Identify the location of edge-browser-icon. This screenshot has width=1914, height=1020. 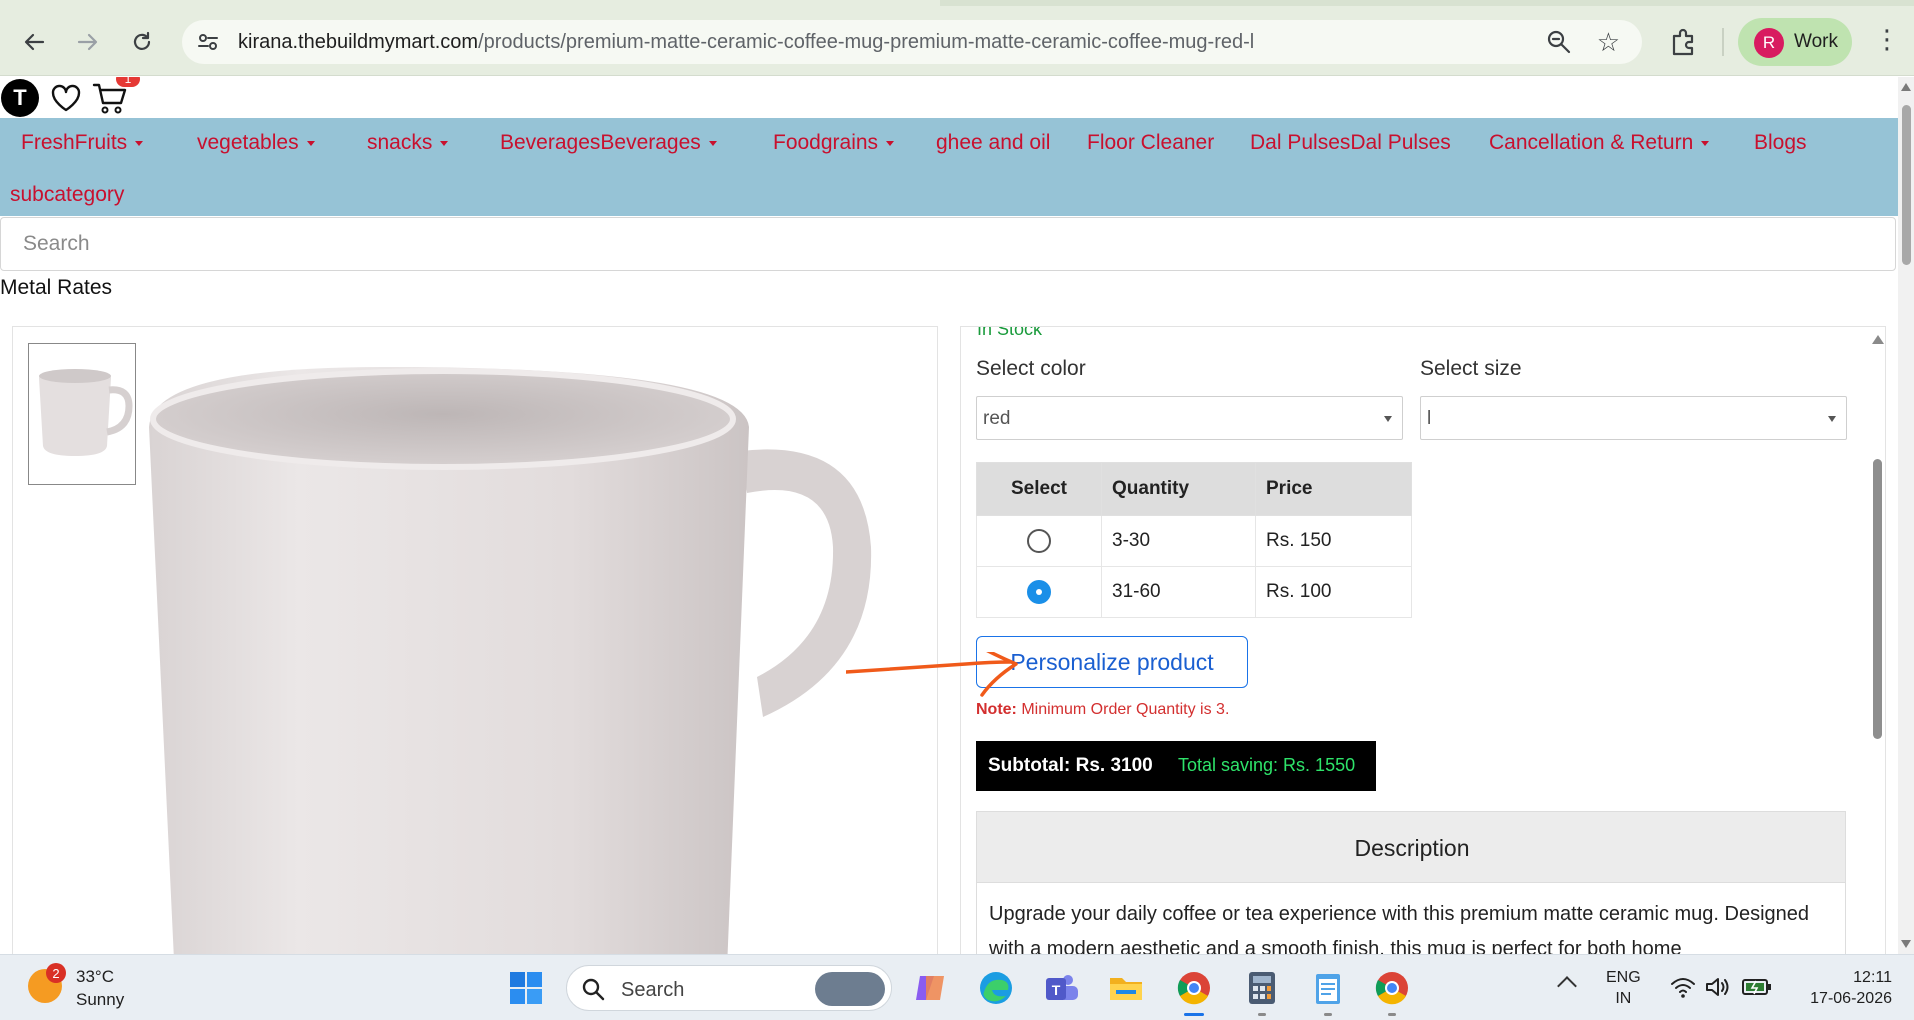
(996, 988).